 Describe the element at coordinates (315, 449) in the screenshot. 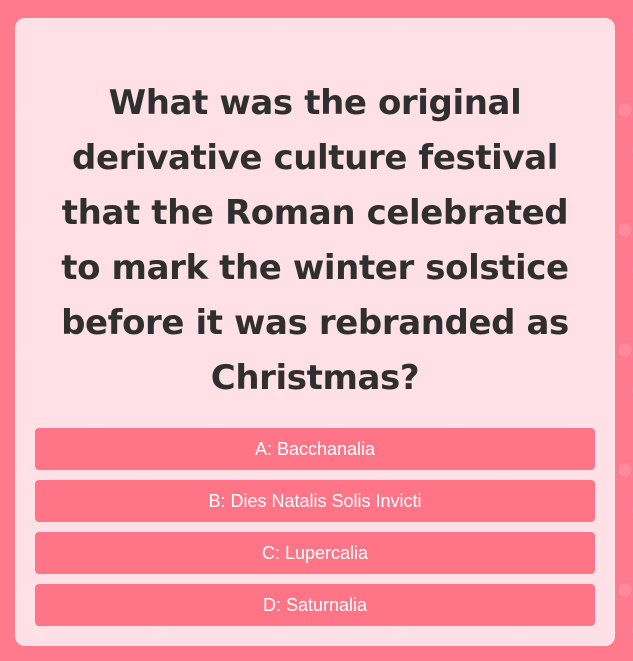

I see `answer-button-a: A: Bacchanalia` at that location.